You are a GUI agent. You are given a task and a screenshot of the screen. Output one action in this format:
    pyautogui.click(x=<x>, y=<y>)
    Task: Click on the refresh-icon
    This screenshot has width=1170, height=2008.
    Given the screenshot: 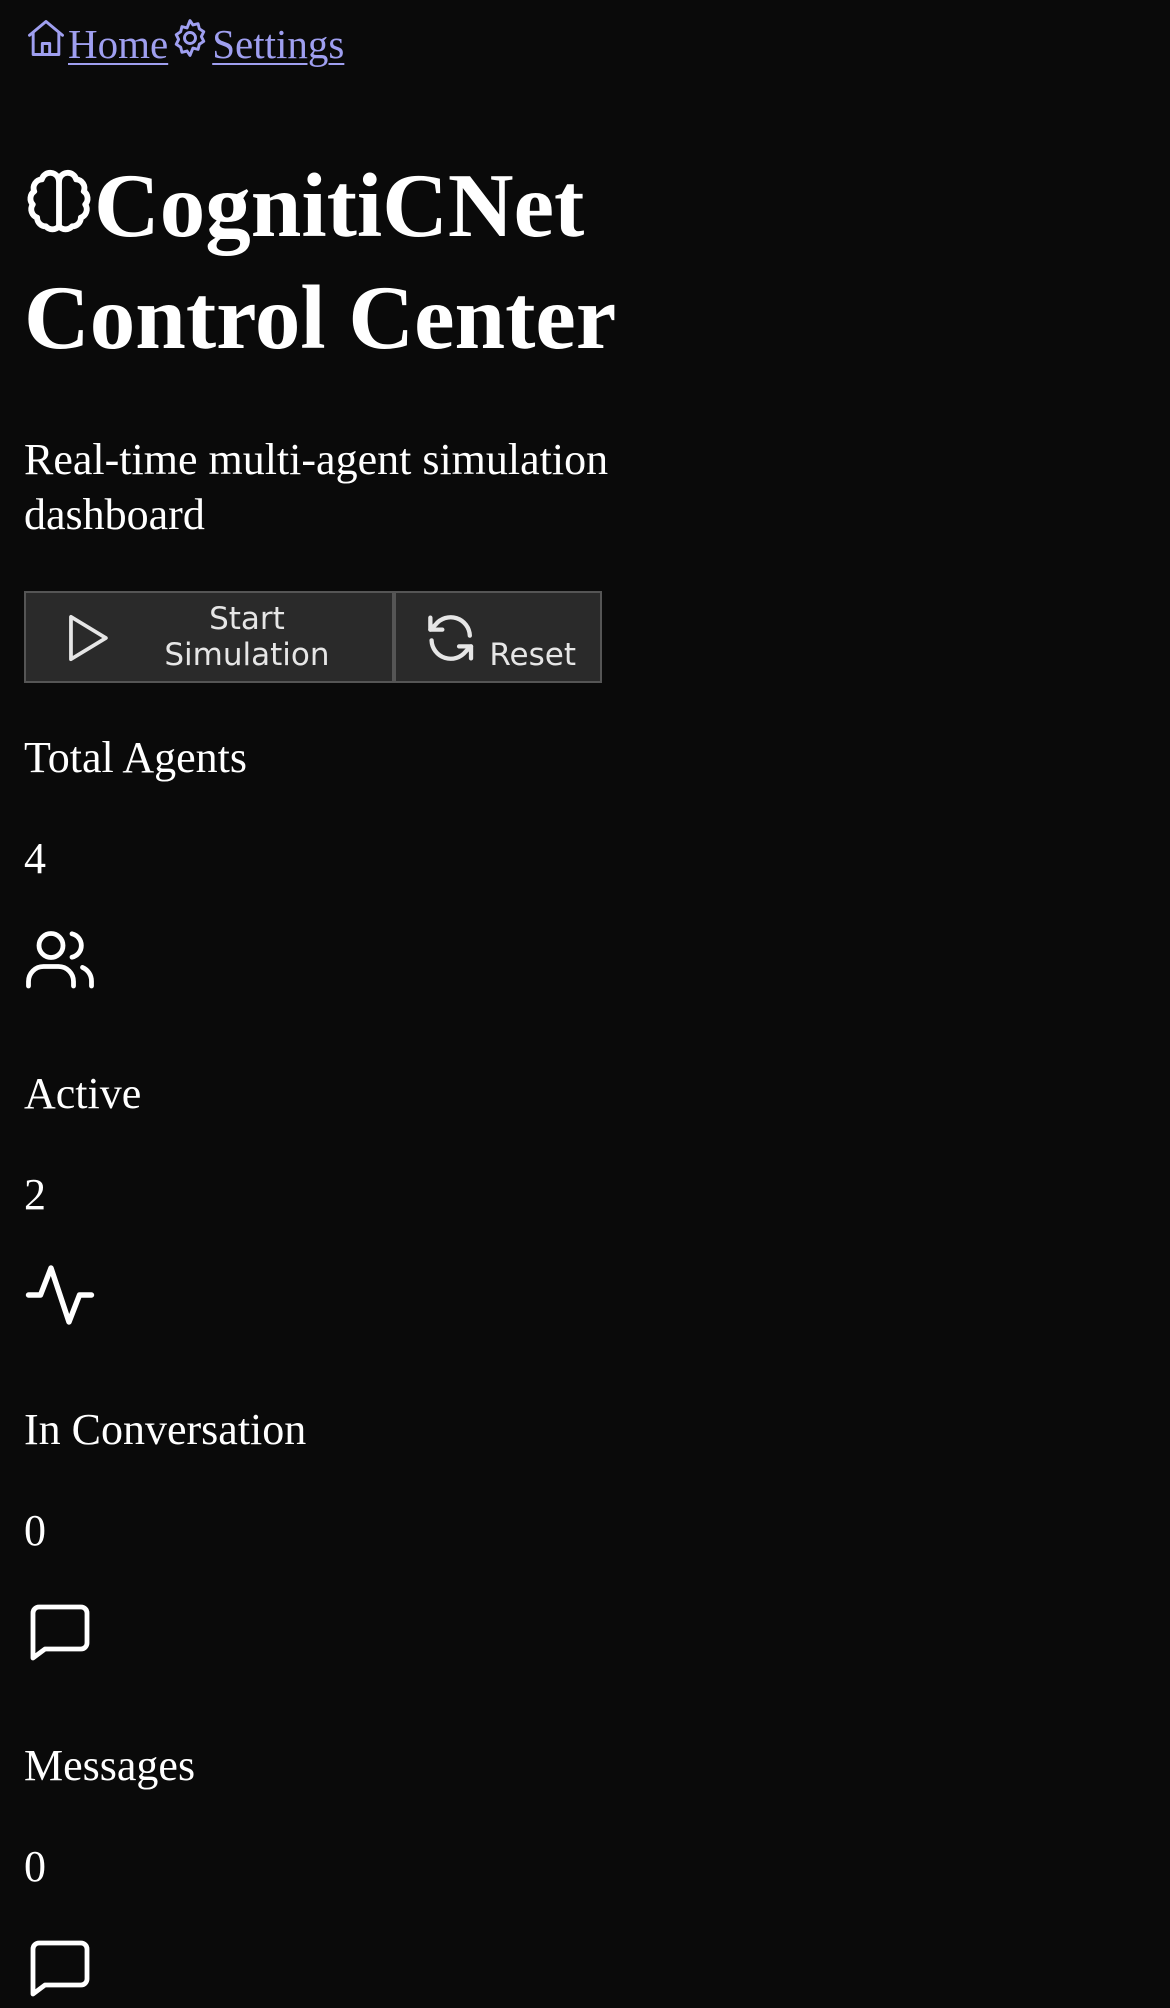 What is the action you would take?
    pyautogui.click(x=451, y=638)
    